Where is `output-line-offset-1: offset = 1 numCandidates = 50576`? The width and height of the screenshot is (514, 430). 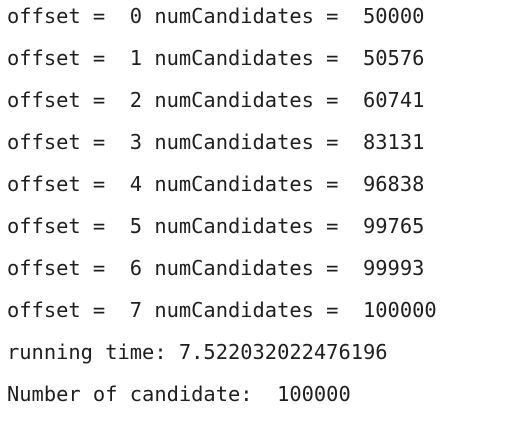
output-line-offset-1: offset = 1 numCandidates = 50576 is located at coordinates (216, 58).